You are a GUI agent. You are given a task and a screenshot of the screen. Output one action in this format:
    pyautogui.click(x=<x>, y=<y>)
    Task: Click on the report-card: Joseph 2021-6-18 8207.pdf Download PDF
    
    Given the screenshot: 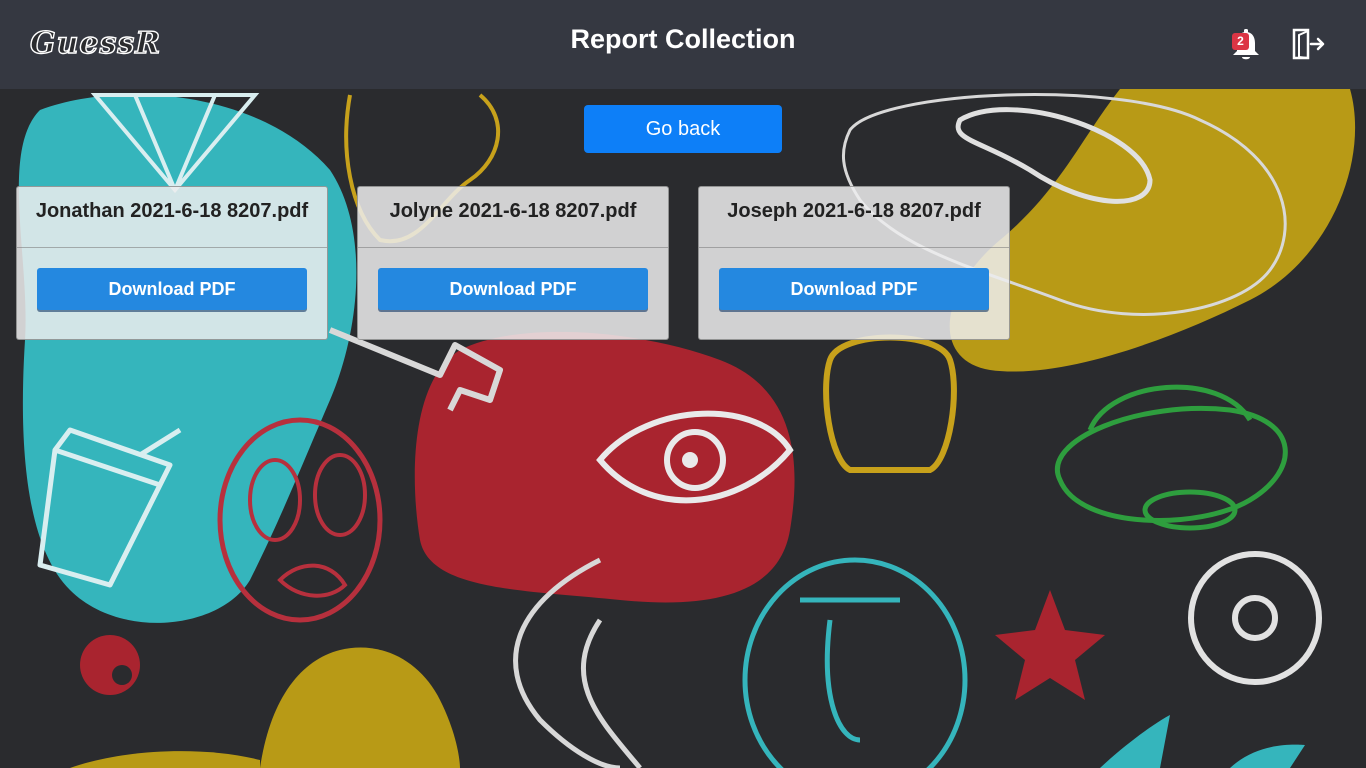 What is the action you would take?
    pyautogui.click(x=854, y=263)
    